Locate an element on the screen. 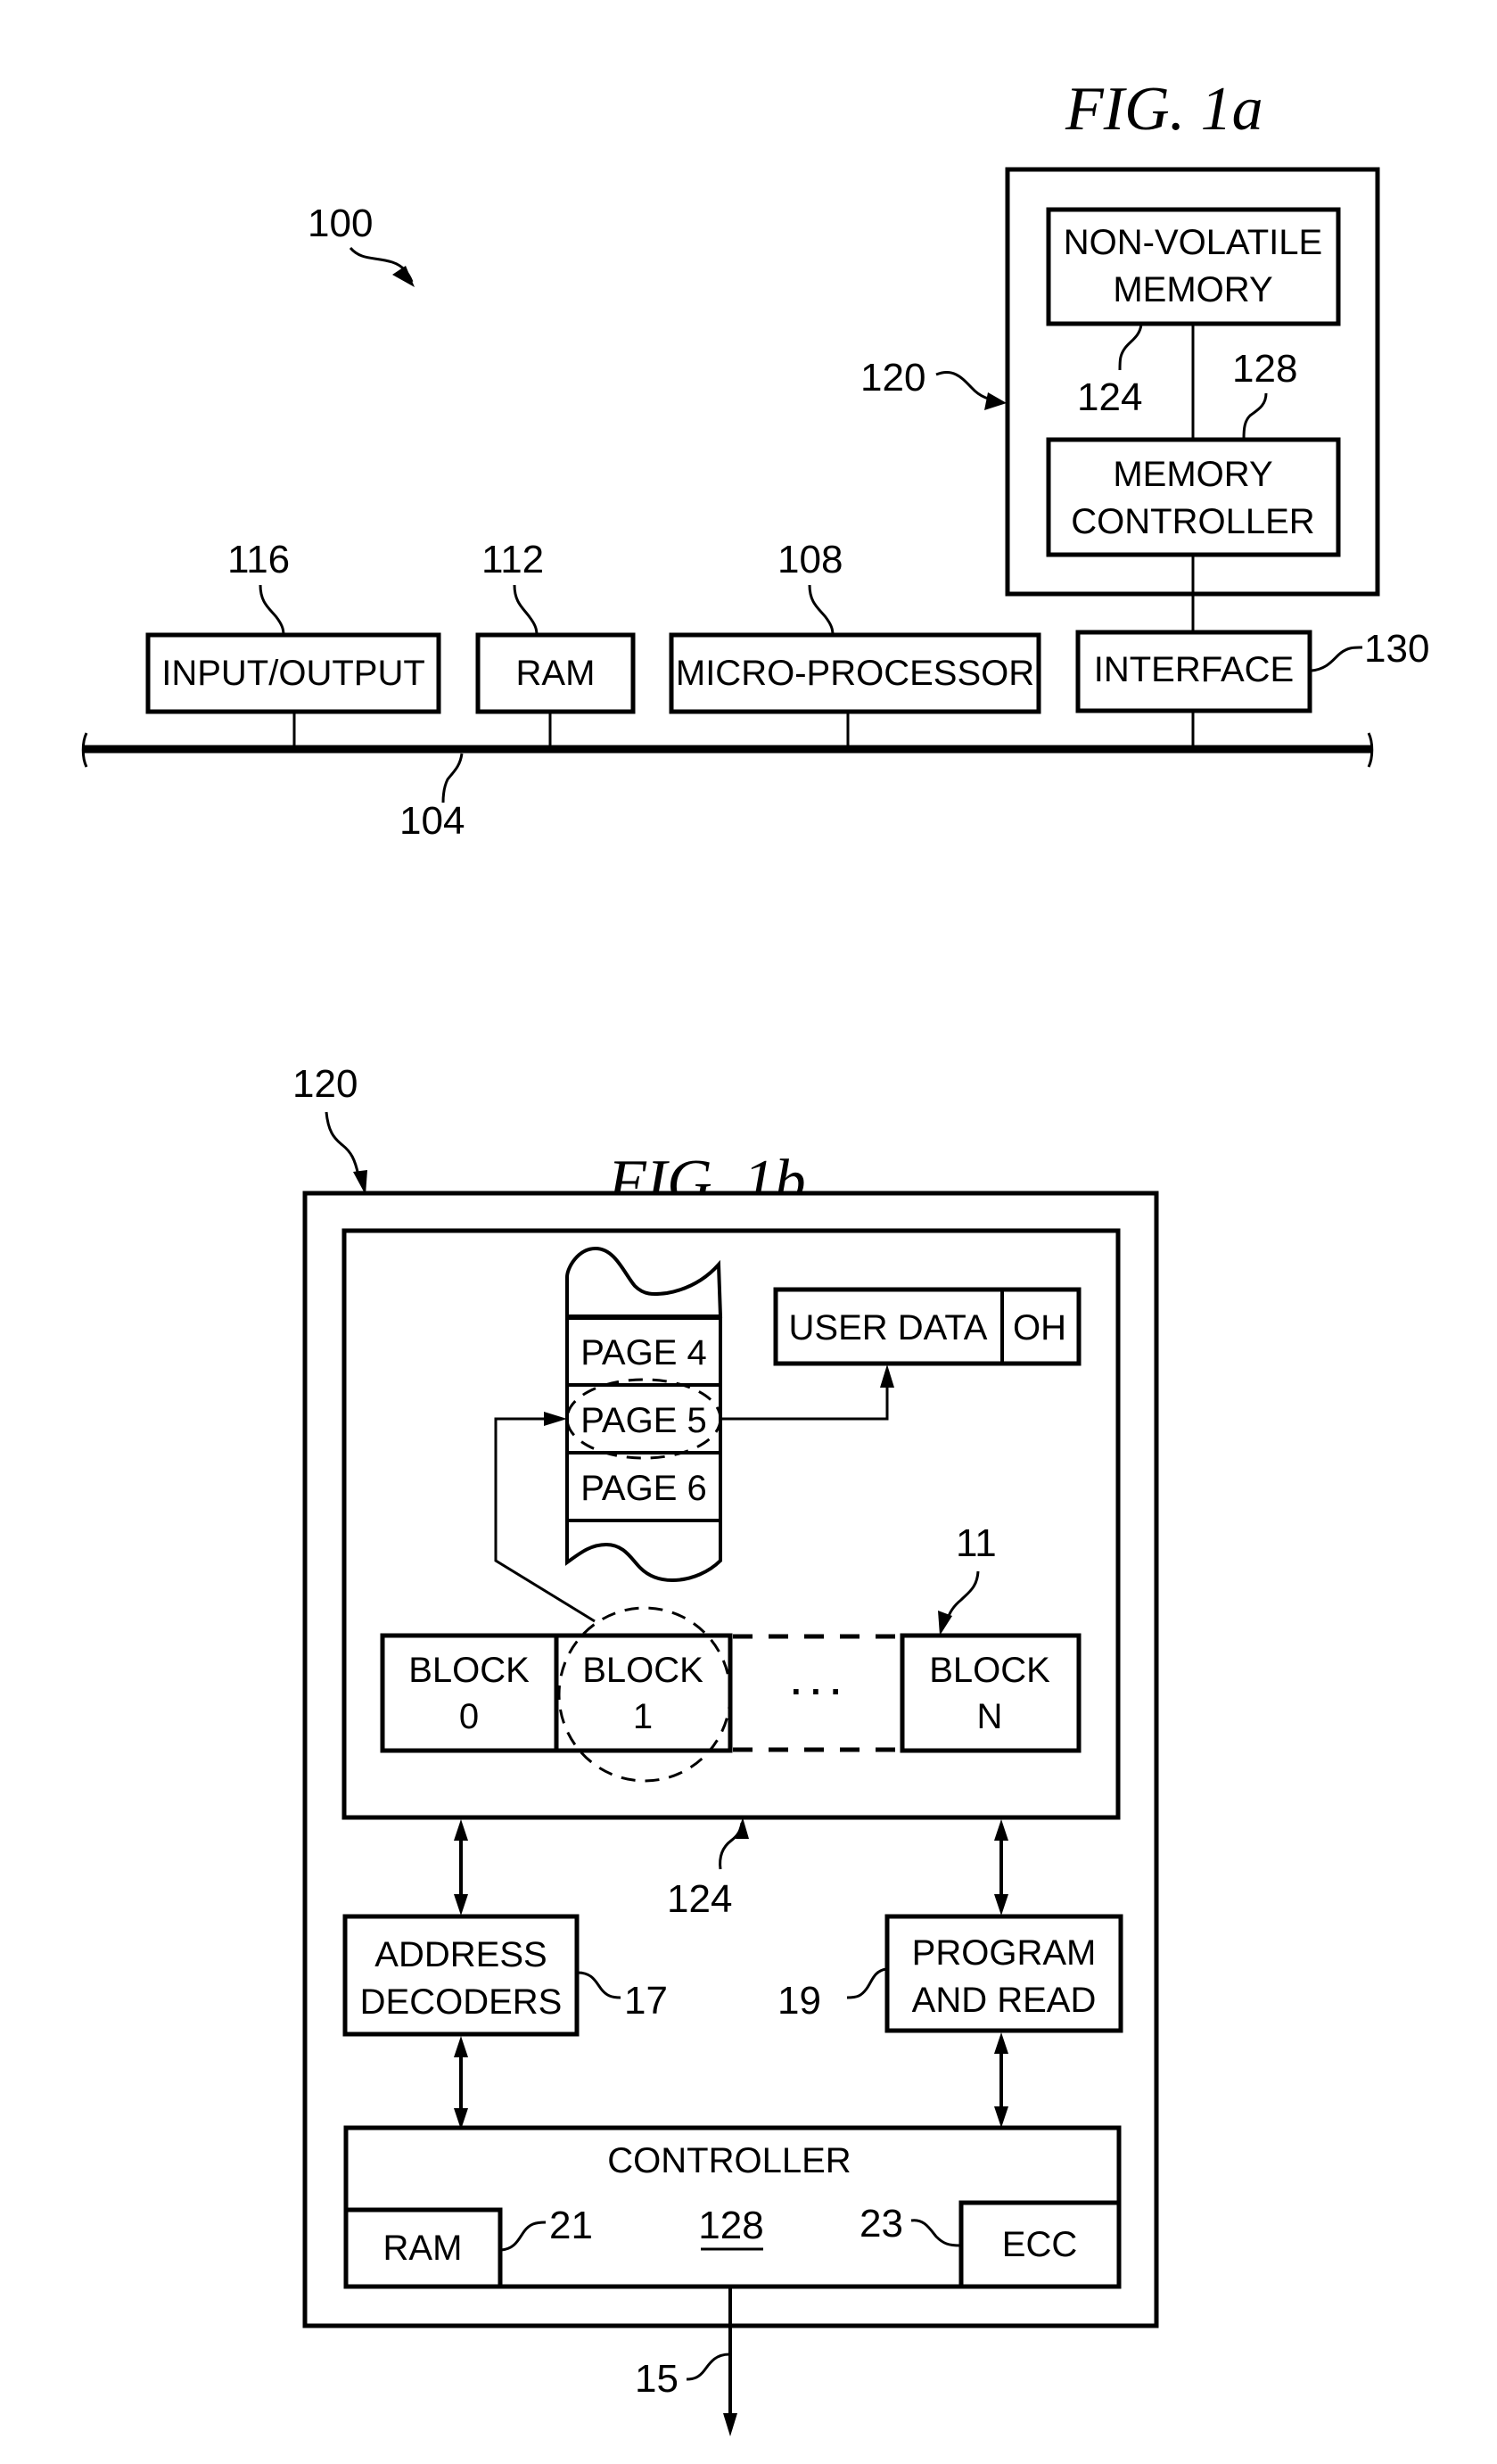 Image resolution: width=1497 pixels, height=2464 pixels. interface-ref-leader is located at coordinates (1337, 659).